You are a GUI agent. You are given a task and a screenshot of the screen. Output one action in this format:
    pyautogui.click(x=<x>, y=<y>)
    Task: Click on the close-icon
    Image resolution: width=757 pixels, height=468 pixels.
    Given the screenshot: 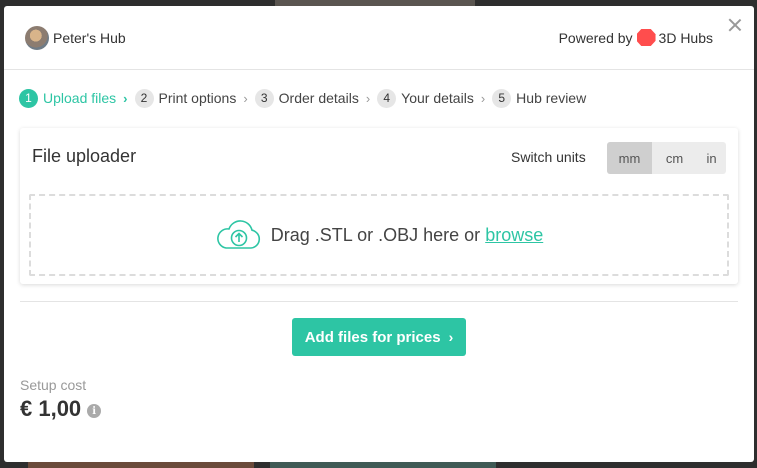 What is the action you would take?
    pyautogui.click(x=735, y=25)
    